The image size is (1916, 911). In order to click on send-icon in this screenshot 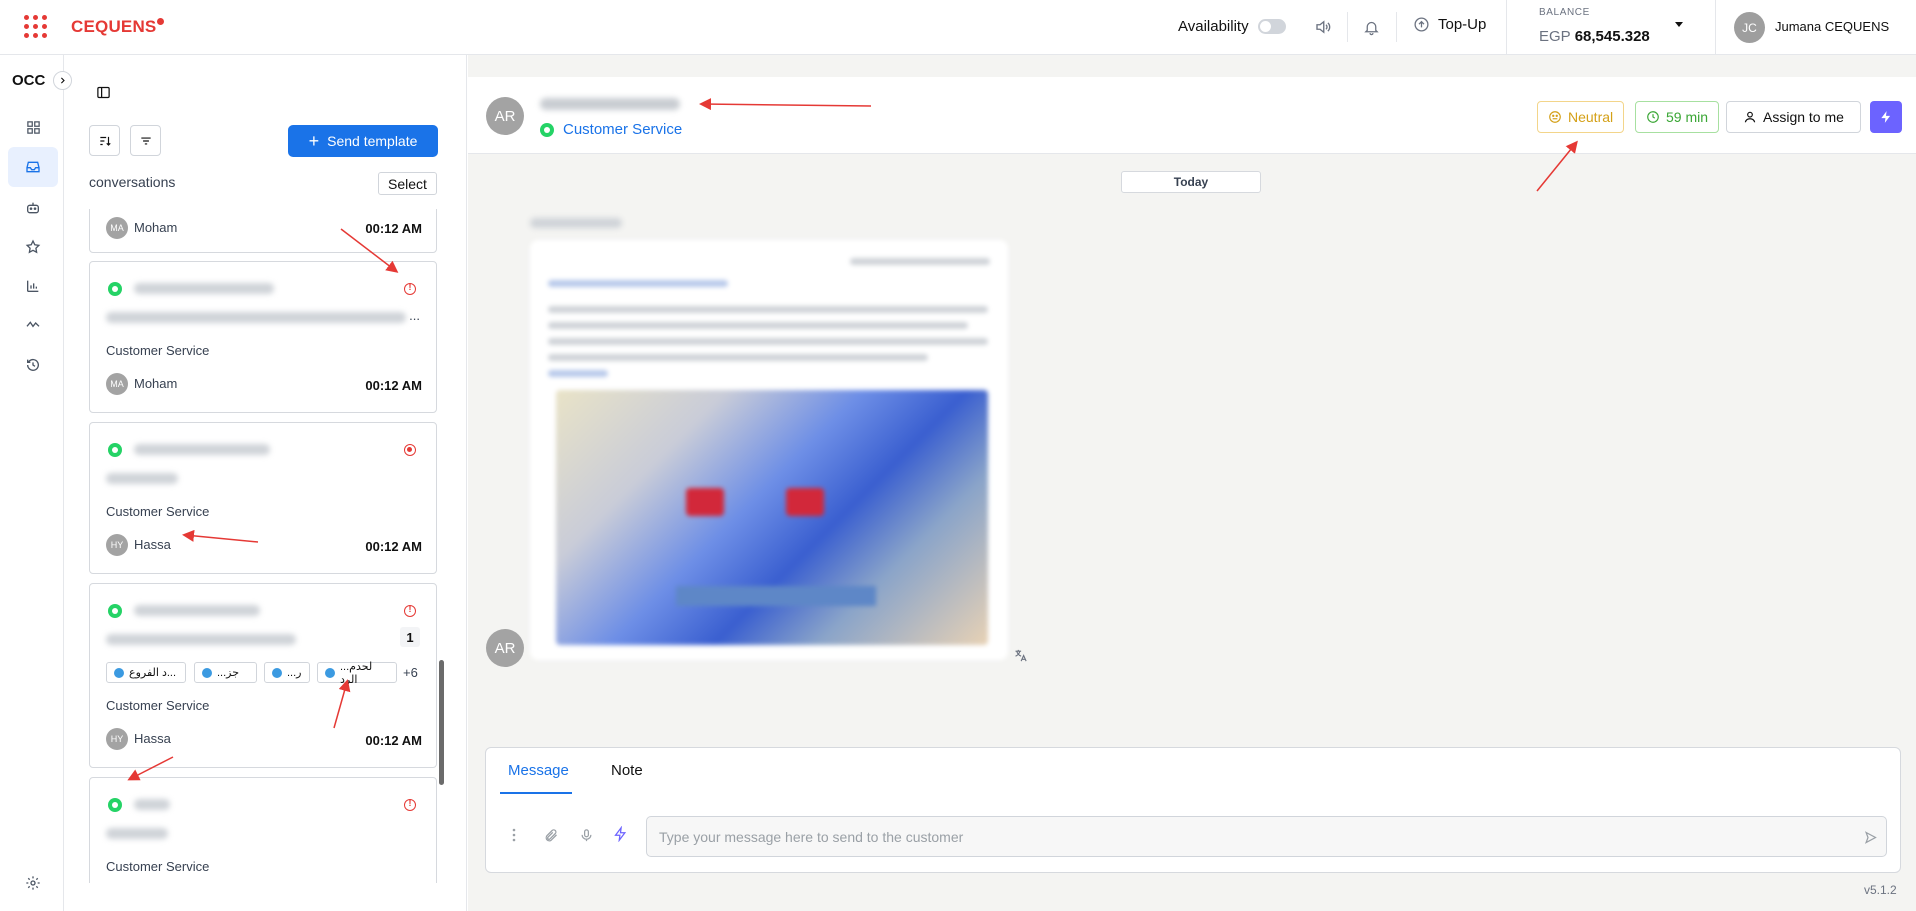, I will do `click(1870, 840)`.